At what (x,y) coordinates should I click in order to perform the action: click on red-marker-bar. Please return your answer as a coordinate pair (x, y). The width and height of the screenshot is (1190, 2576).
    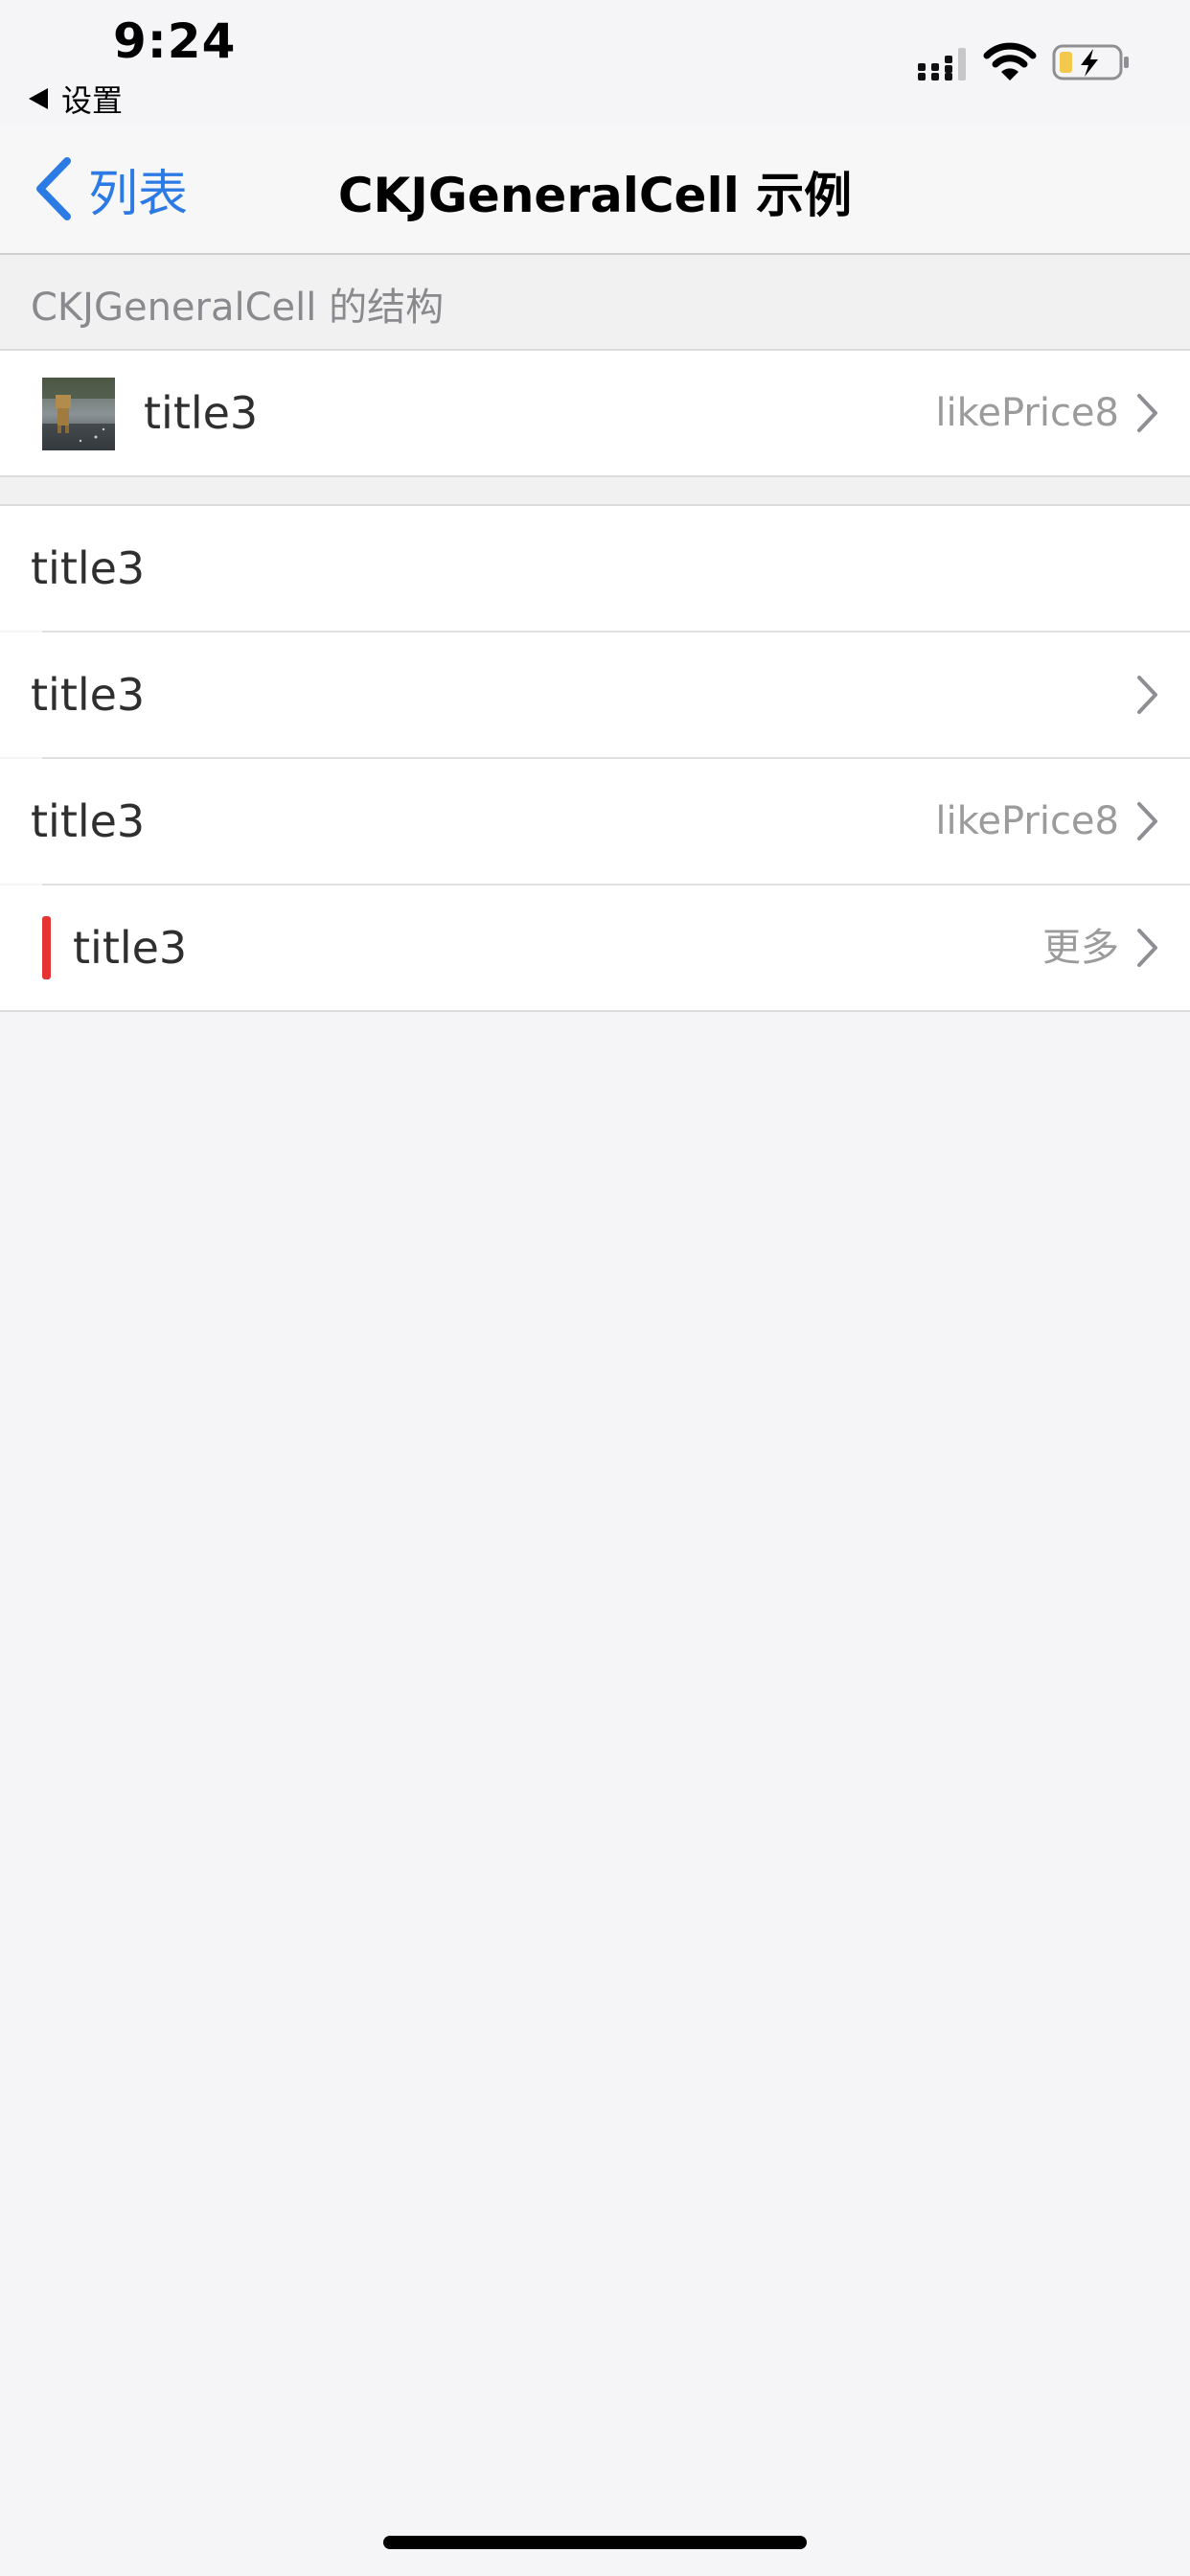
    Looking at the image, I should click on (47, 947).